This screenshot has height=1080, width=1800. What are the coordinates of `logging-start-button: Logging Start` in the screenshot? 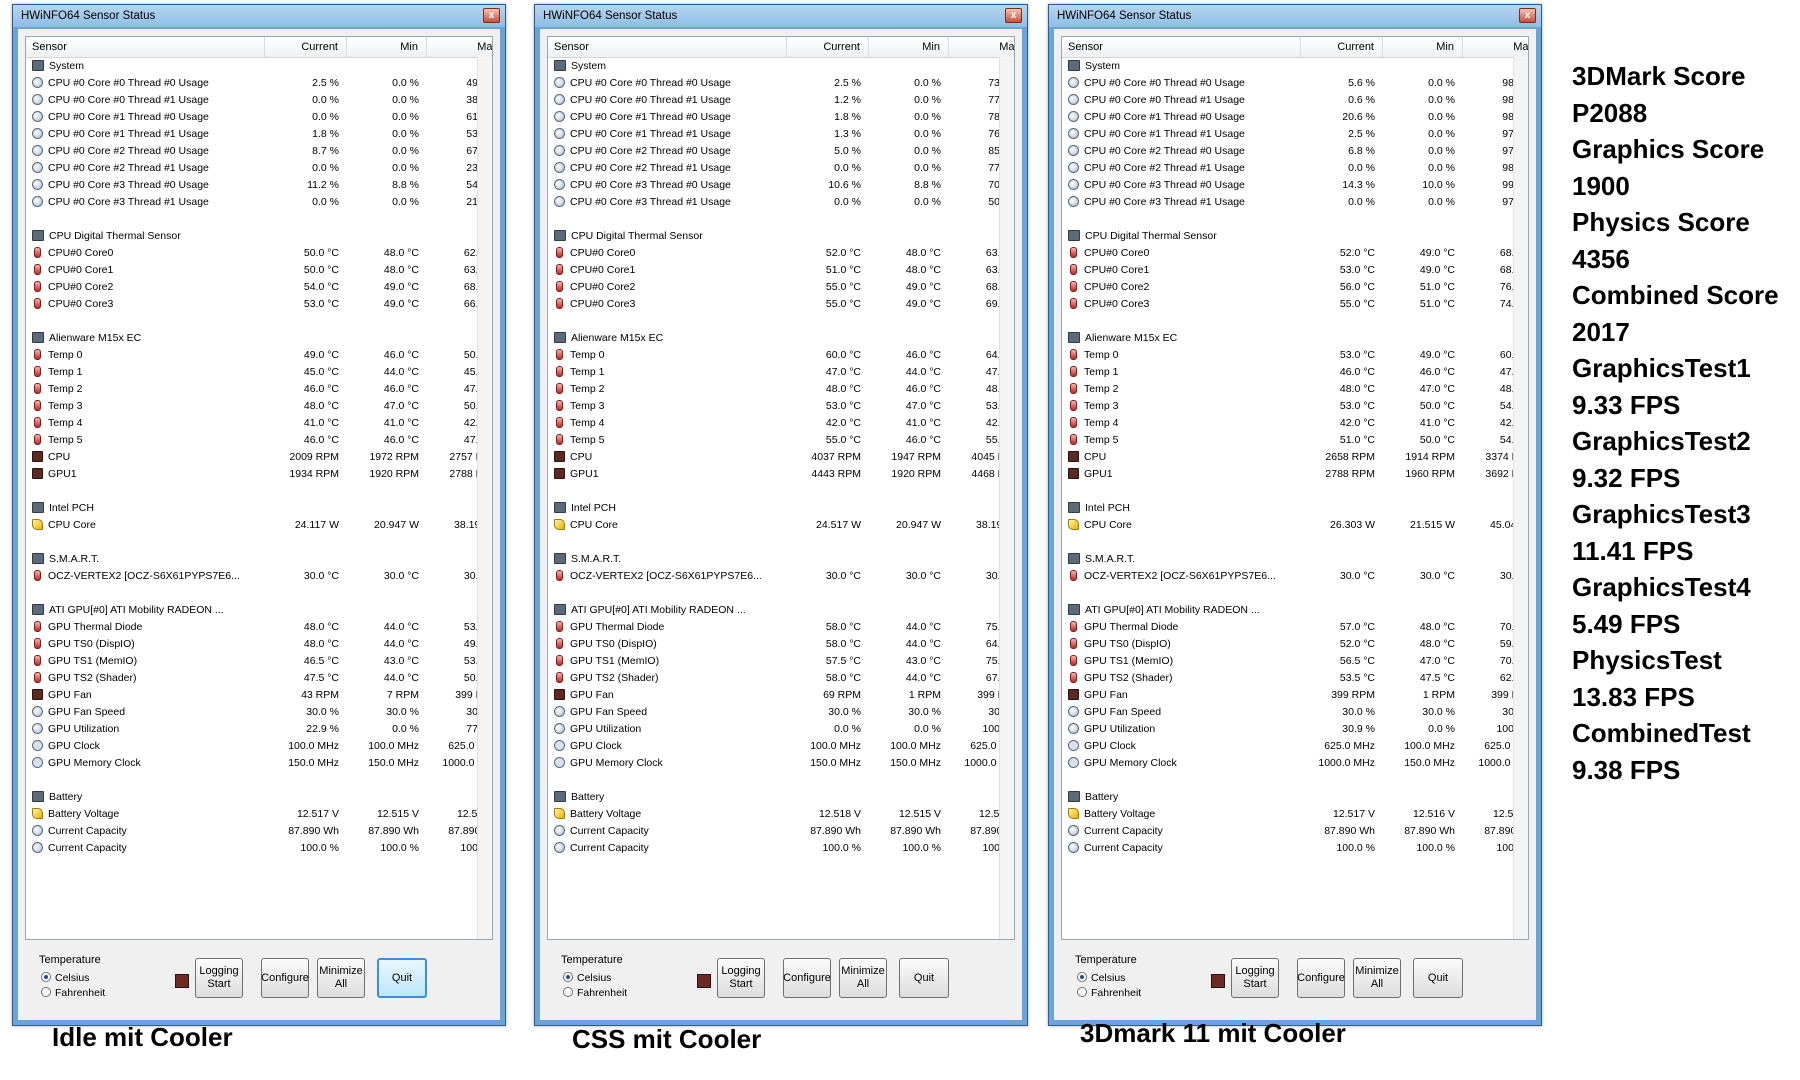 It's located at (741, 978).